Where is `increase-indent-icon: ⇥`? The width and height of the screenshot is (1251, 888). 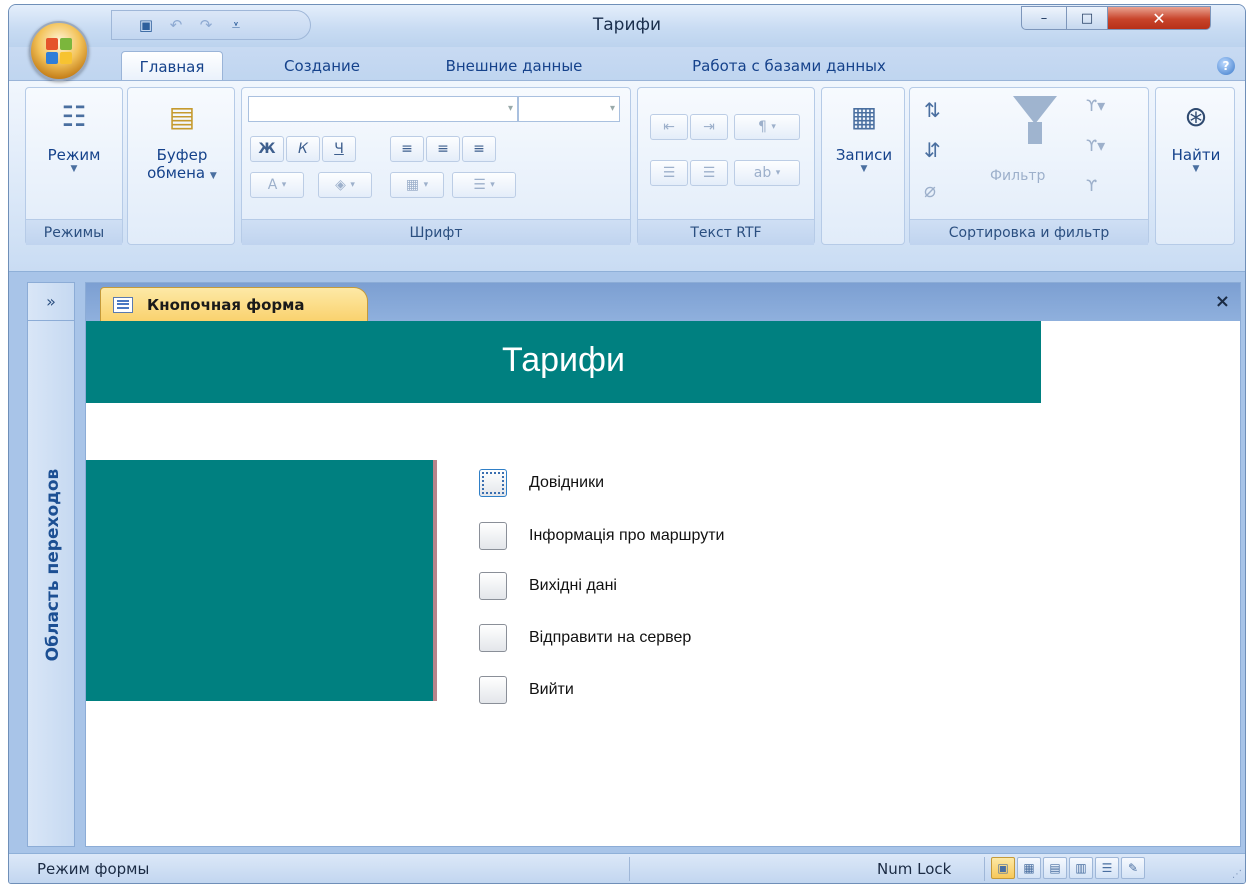 increase-indent-icon: ⇥ is located at coordinates (709, 127).